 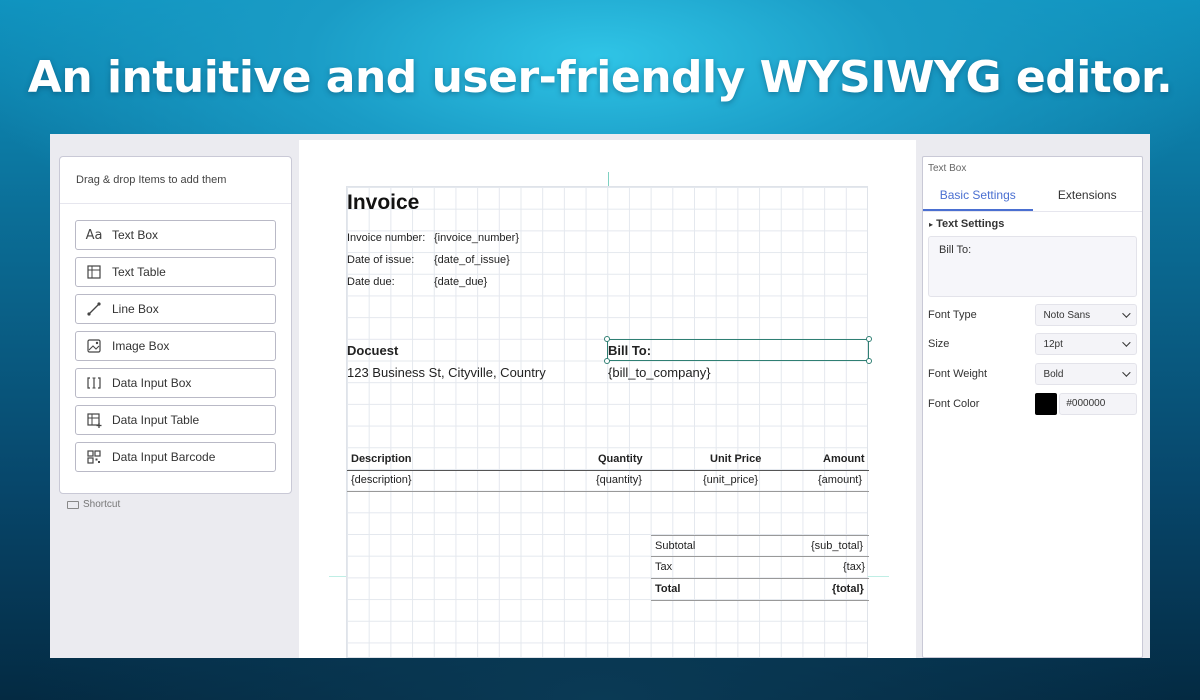 What do you see at coordinates (476, 238) in the screenshot?
I see `meta-value: {invoice_number}` at bounding box center [476, 238].